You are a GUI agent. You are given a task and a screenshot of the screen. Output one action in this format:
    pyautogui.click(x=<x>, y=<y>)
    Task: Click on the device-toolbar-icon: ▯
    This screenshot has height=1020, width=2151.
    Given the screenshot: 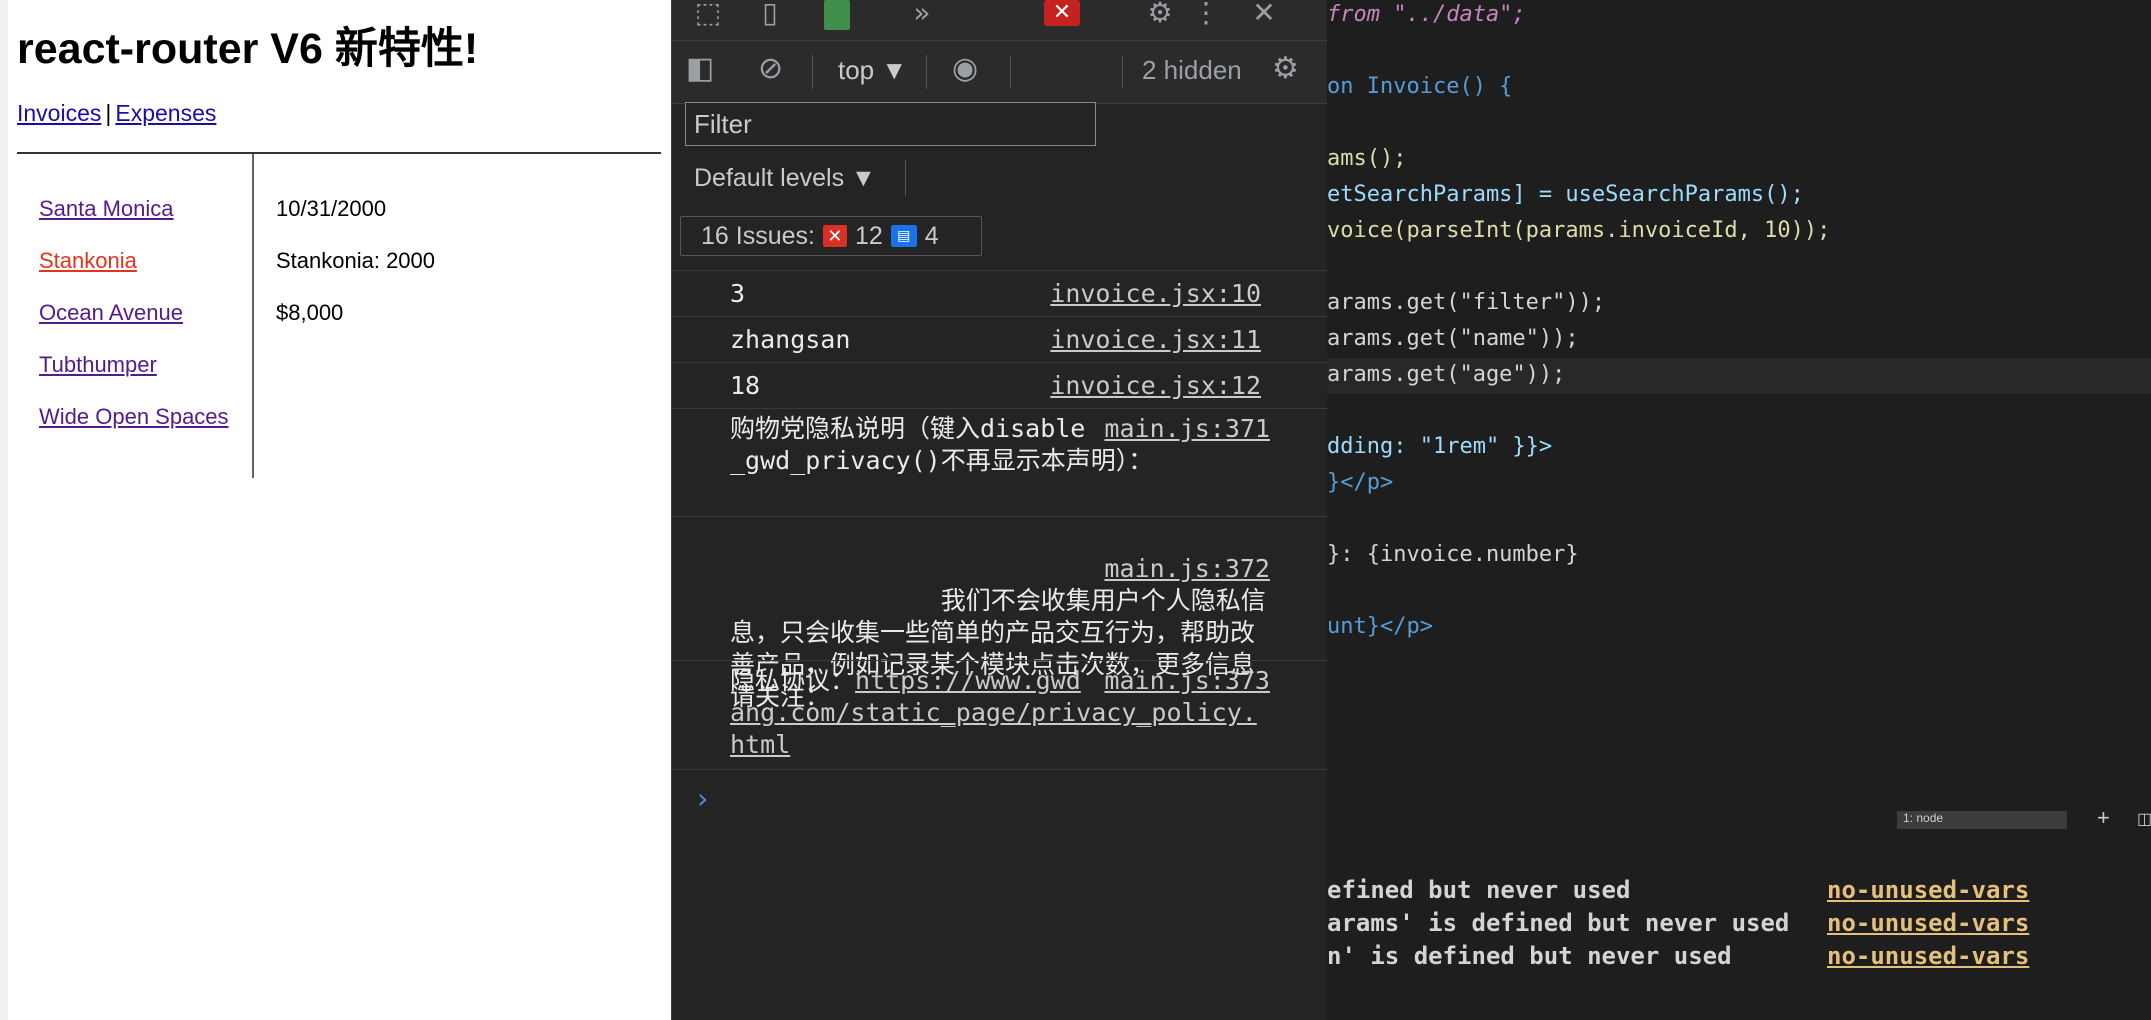 What is the action you would take?
    pyautogui.click(x=770, y=15)
    